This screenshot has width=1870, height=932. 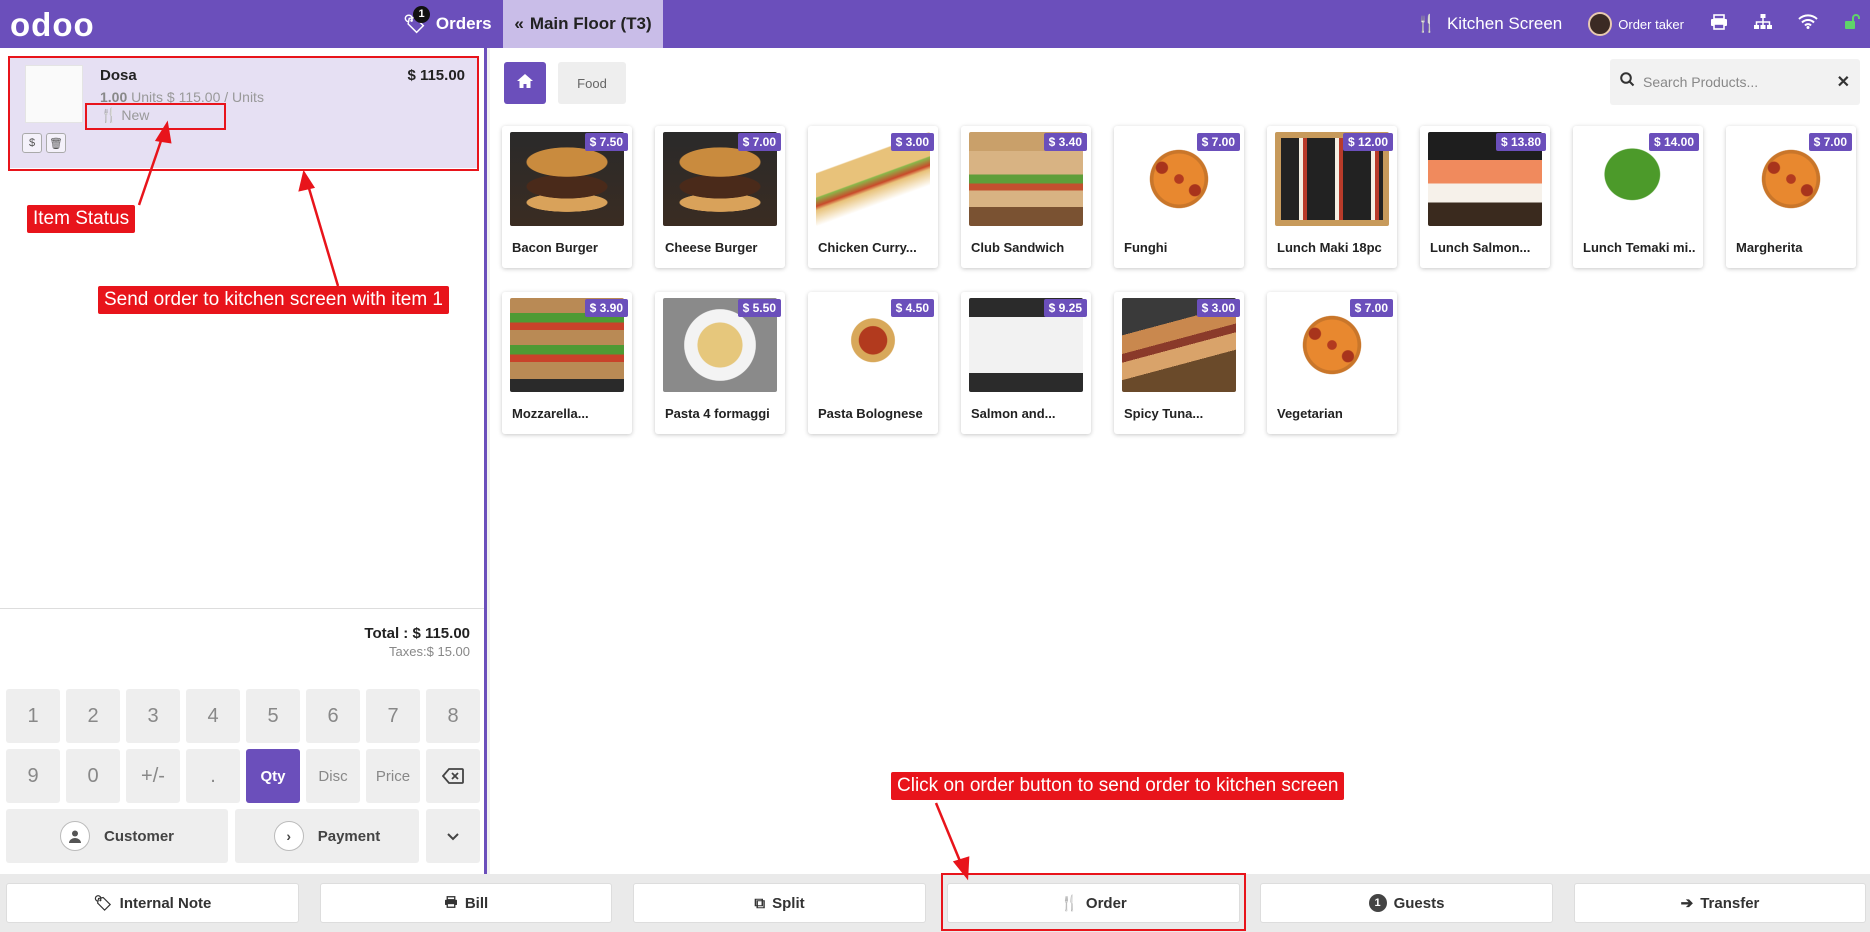 I want to click on product-name: Vegetarian, so click(x=1310, y=413).